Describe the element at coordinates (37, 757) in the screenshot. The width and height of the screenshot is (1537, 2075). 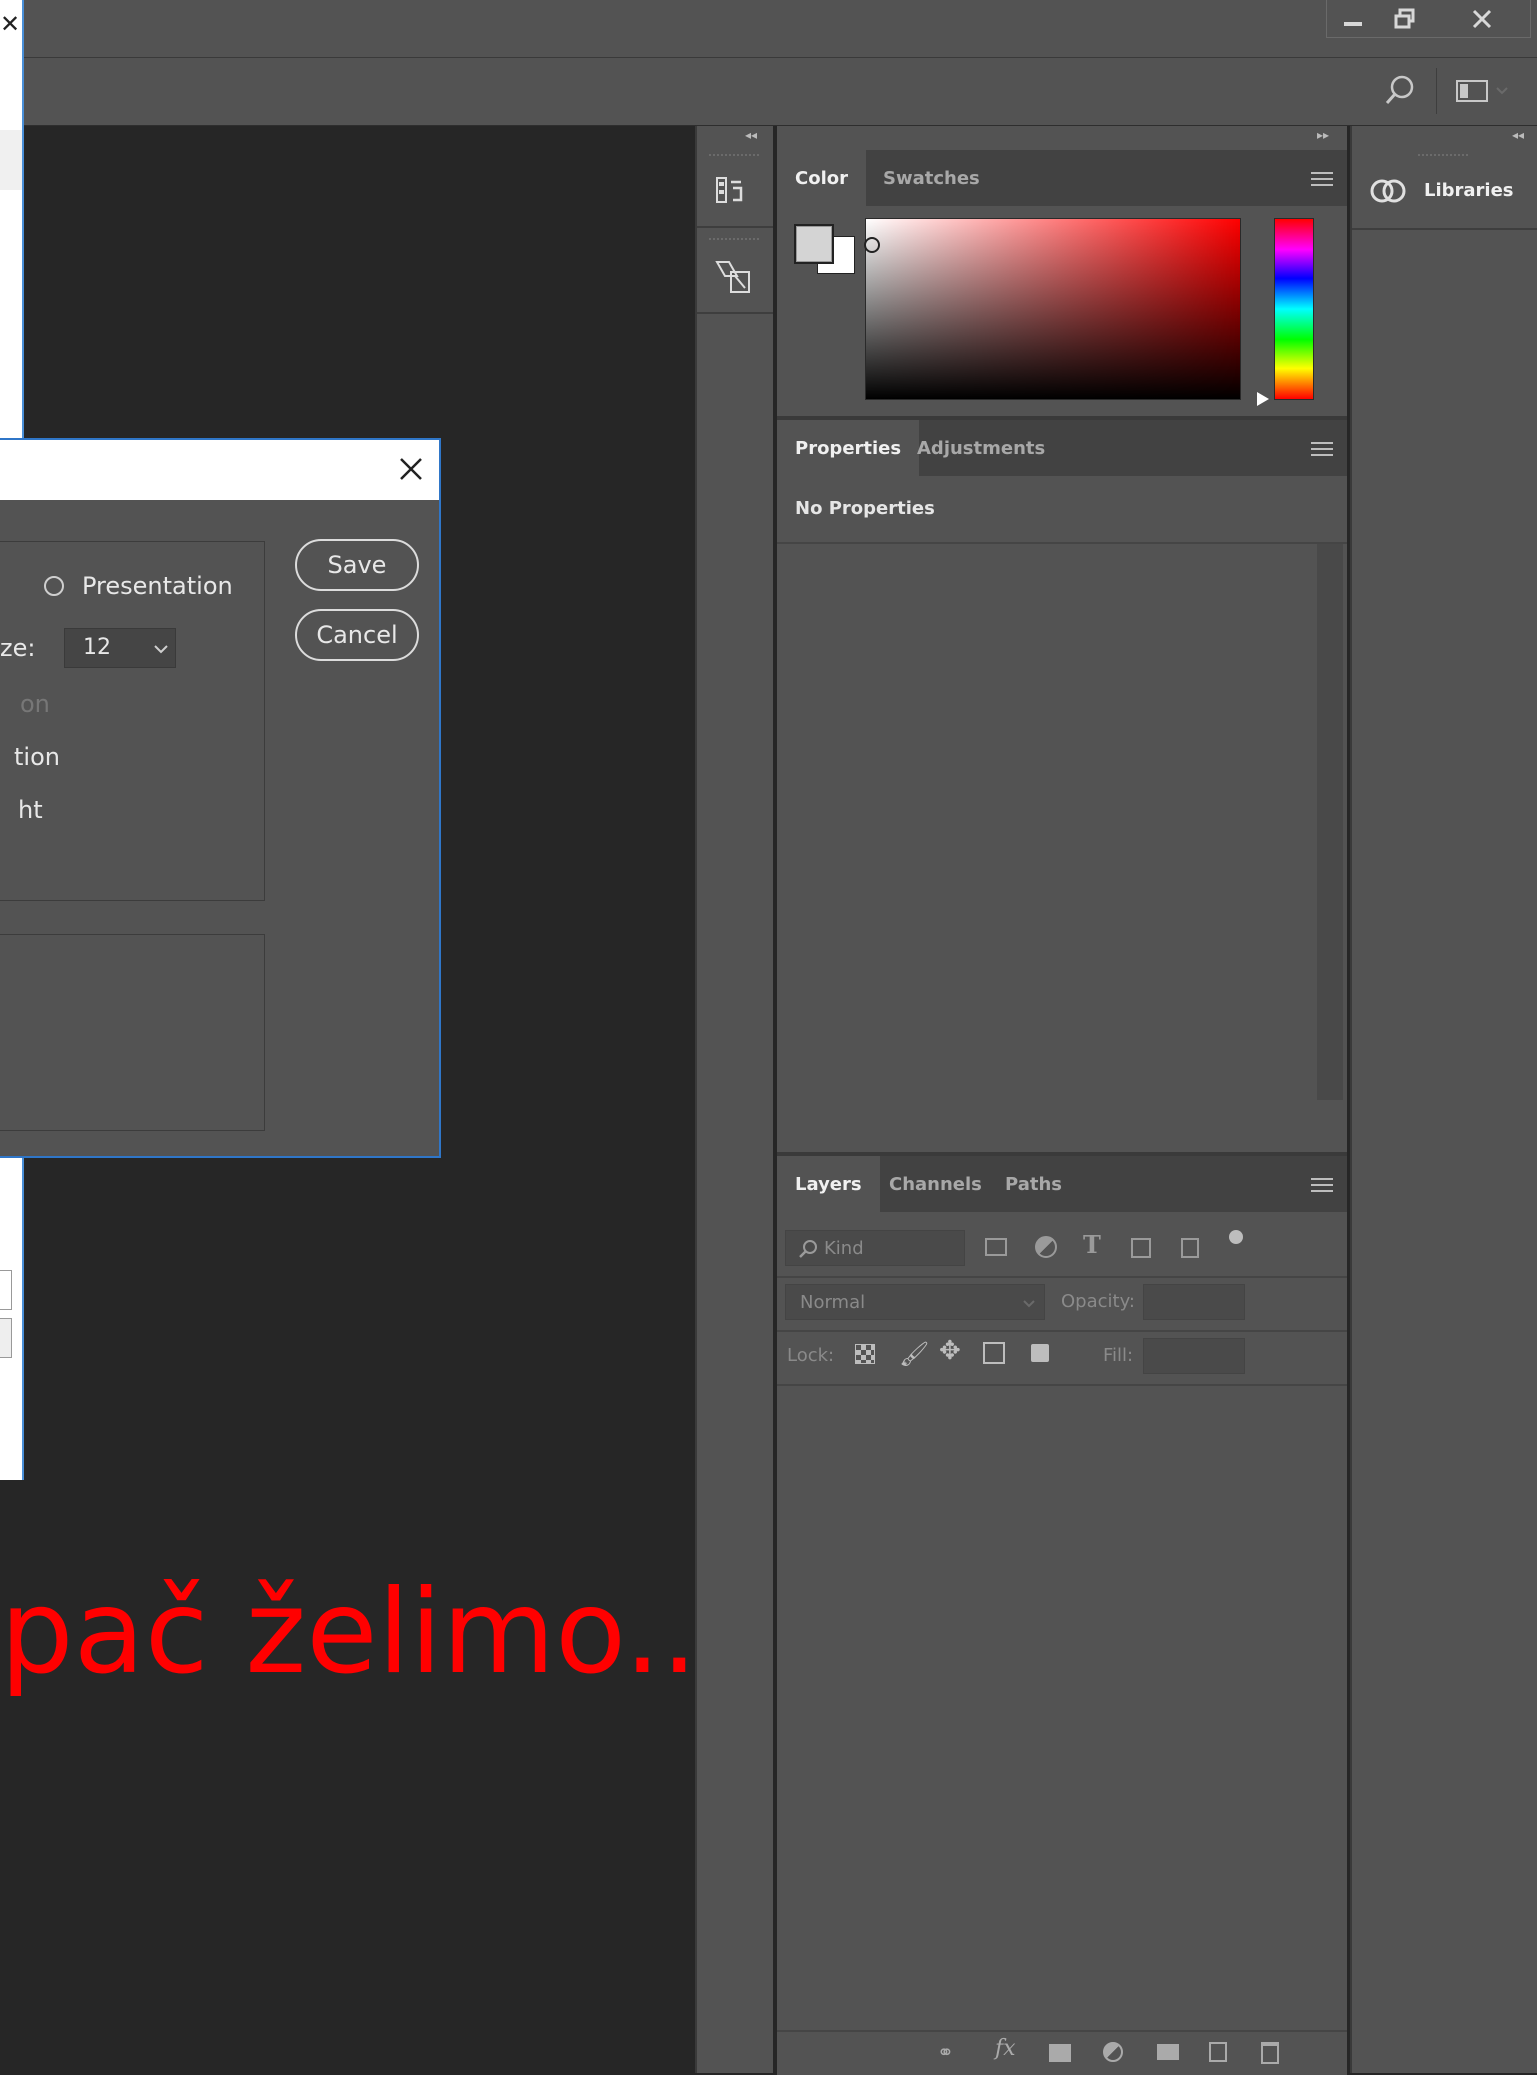
I see `option-label: tion` at that location.